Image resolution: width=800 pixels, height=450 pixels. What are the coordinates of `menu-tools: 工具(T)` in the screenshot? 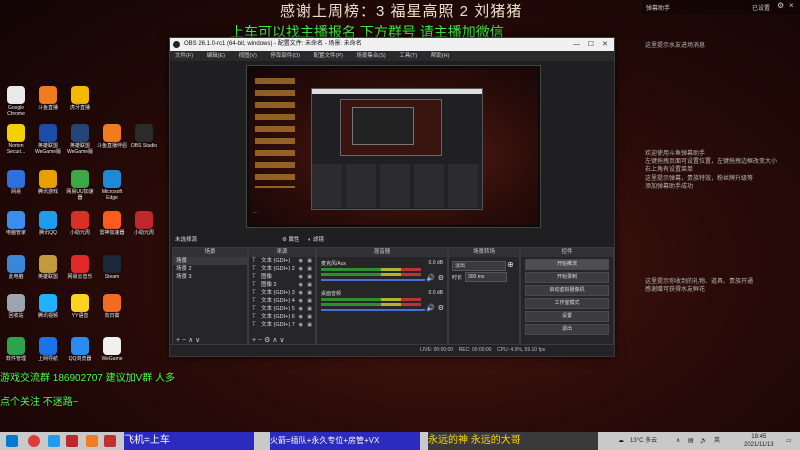 It's located at (408, 56).